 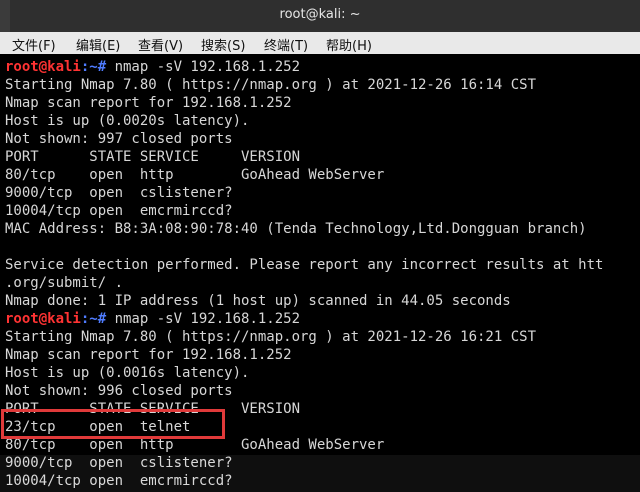 What do you see at coordinates (223, 44) in the screenshot?
I see `menu-search: 搜索(S)` at bounding box center [223, 44].